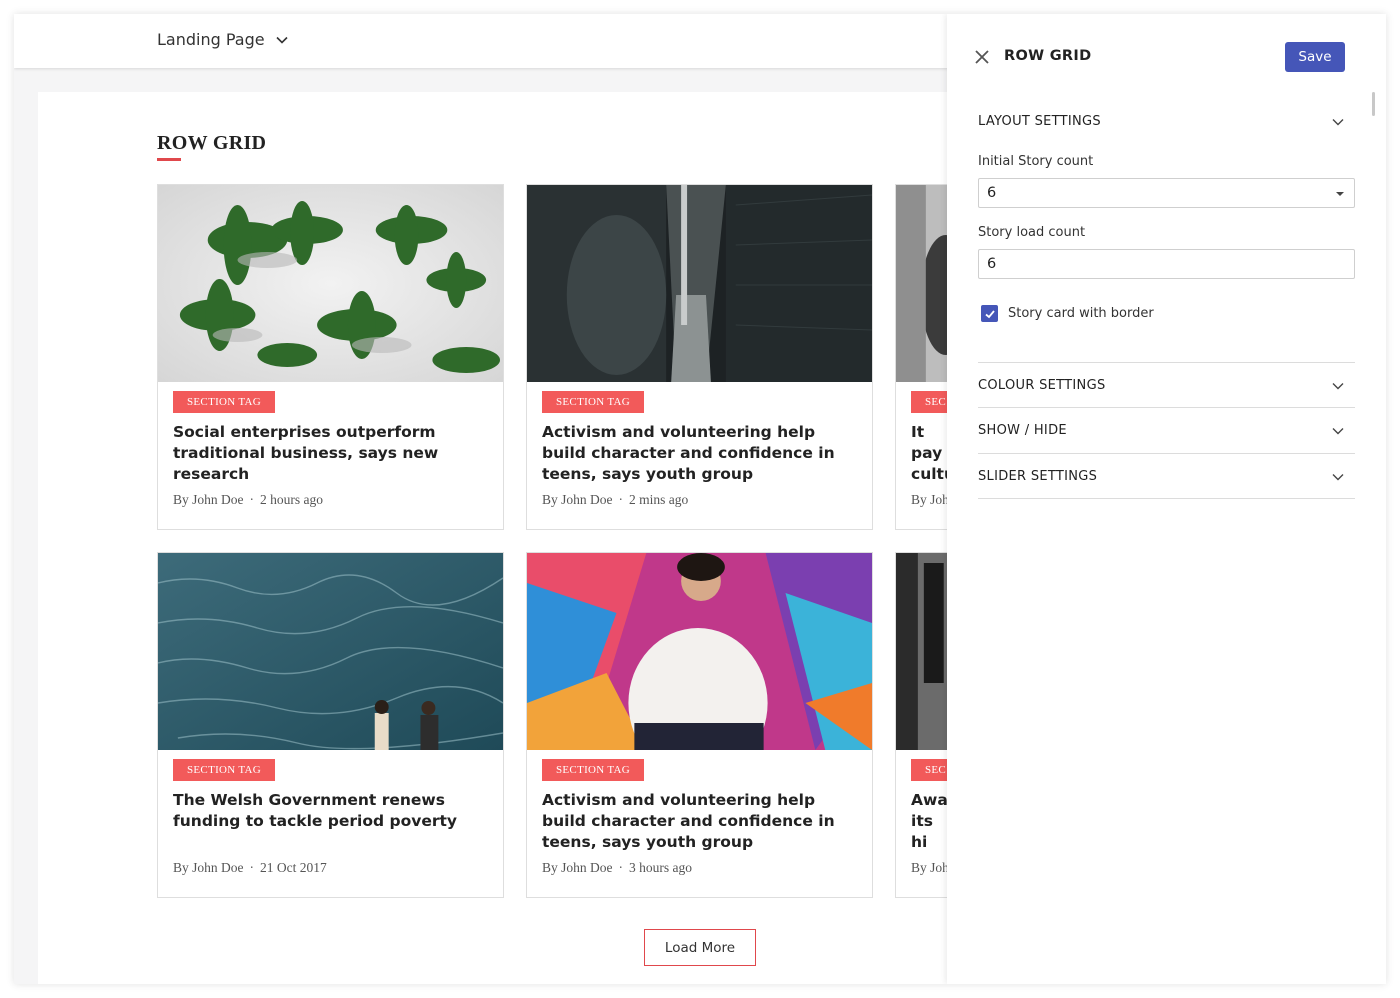 This screenshot has width=1400, height=998. Describe the element at coordinates (1166, 476) in the screenshot. I see `accordion-slider-settings: SLIDER SETTINGS` at that location.